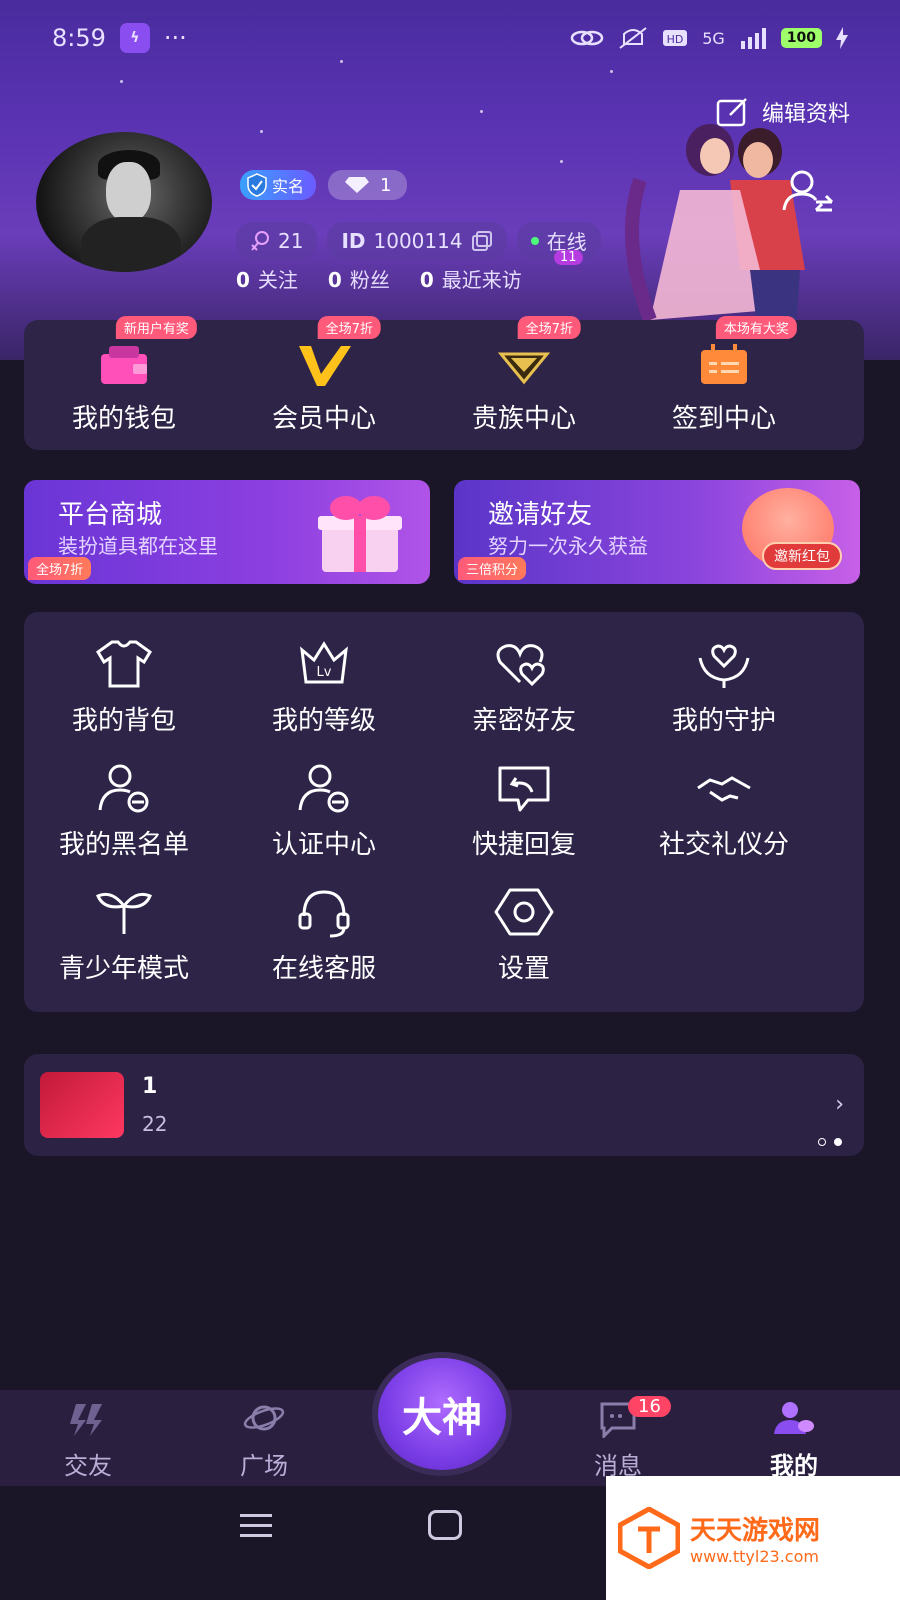  What do you see at coordinates (60, 568) in the screenshot?
I see `mall-discount-tag: 全场7折` at bounding box center [60, 568].